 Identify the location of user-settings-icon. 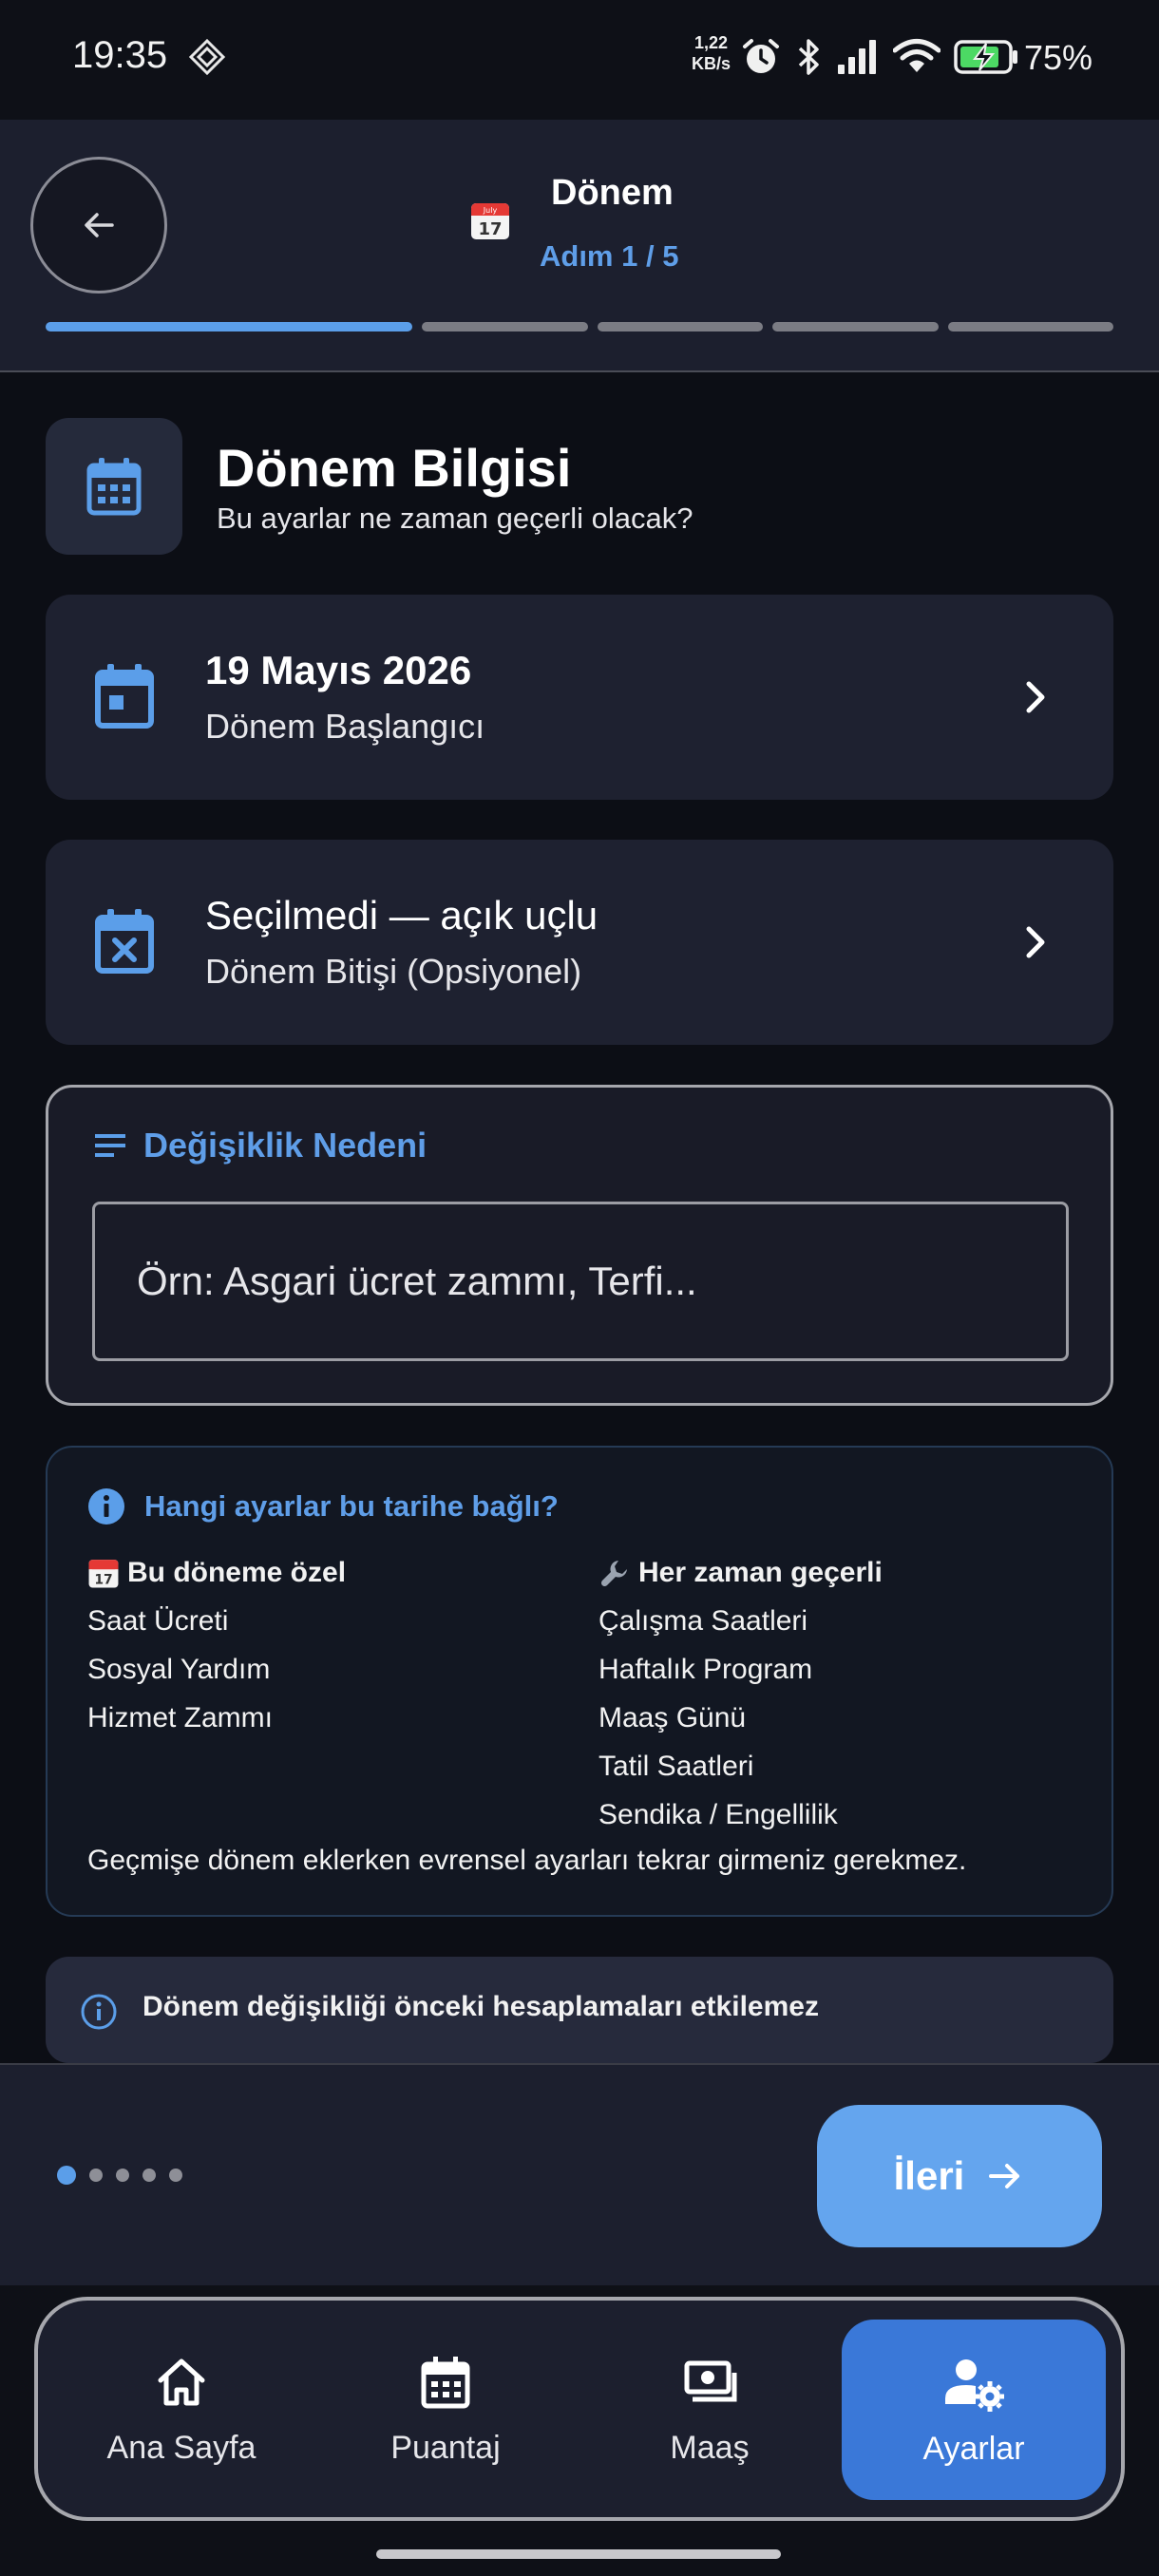
(974, 2385).